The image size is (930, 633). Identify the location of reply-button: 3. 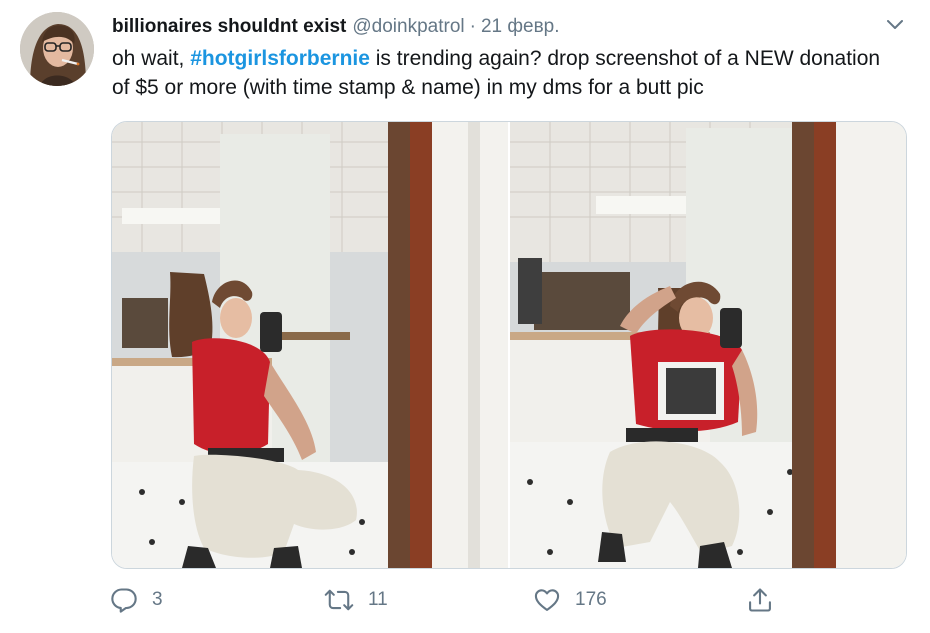
(136, 600).